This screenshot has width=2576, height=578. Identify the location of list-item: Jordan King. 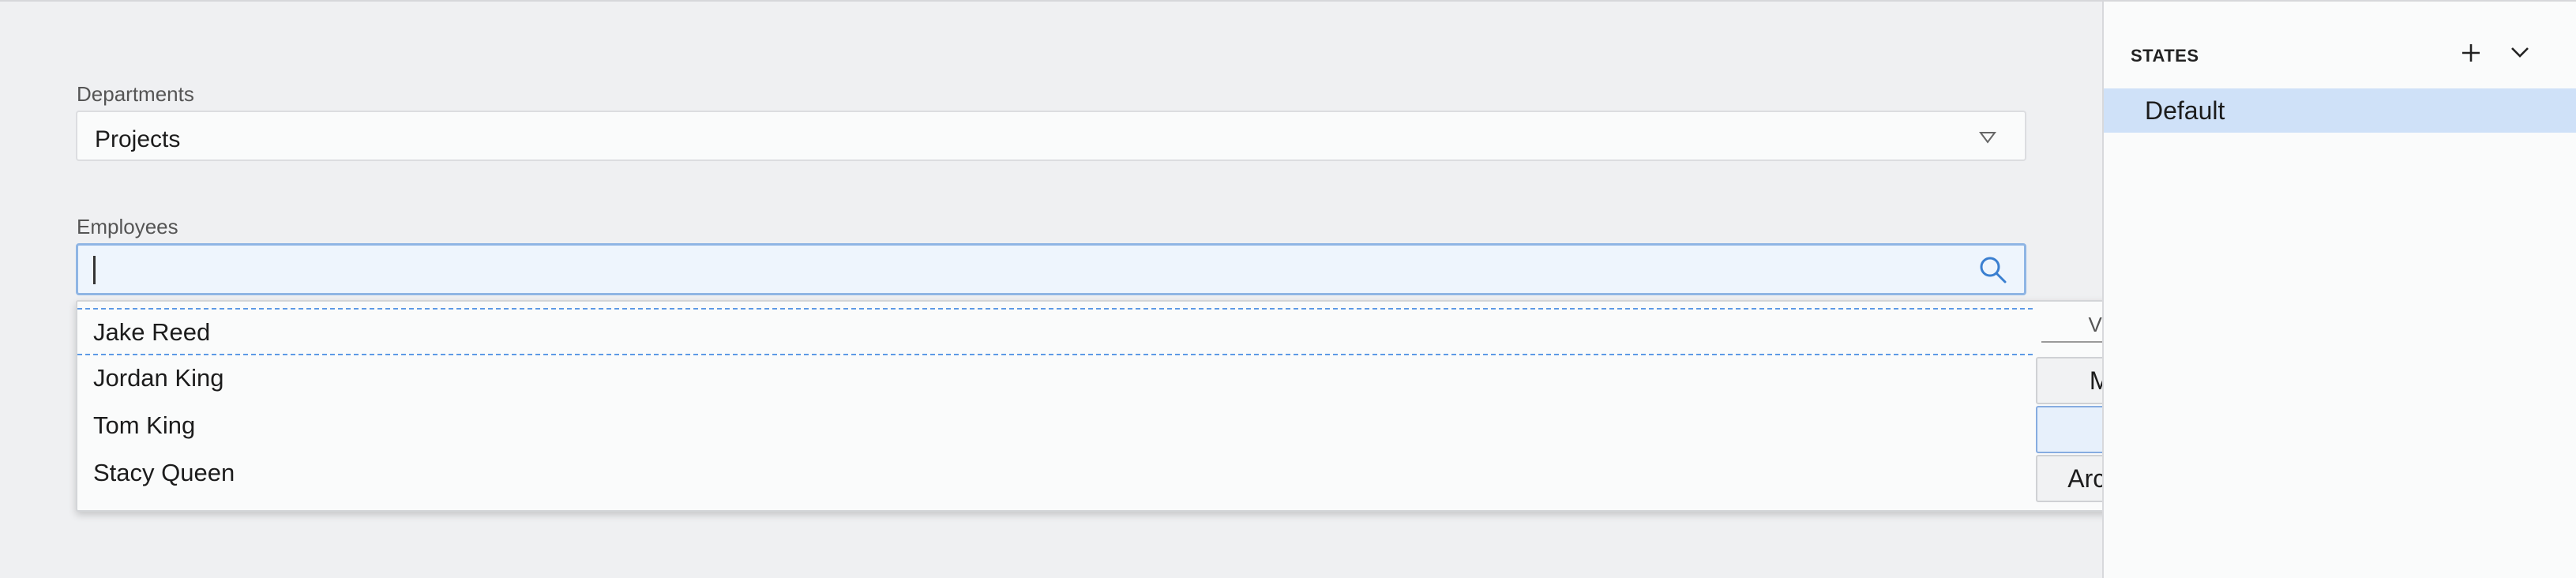
(1055, 379).